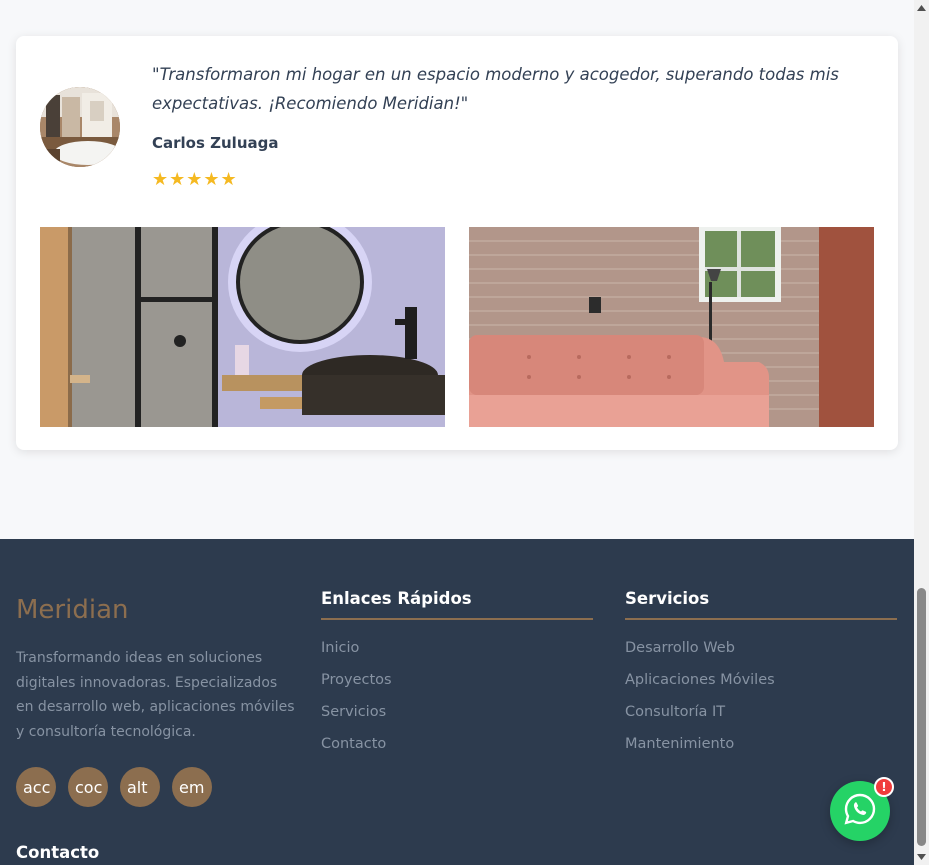 The image size is (929, 865). What do you see at coordinates (36, 787) in the screenshot?
I see `social-link: acc` at bounding box center [36, 787].